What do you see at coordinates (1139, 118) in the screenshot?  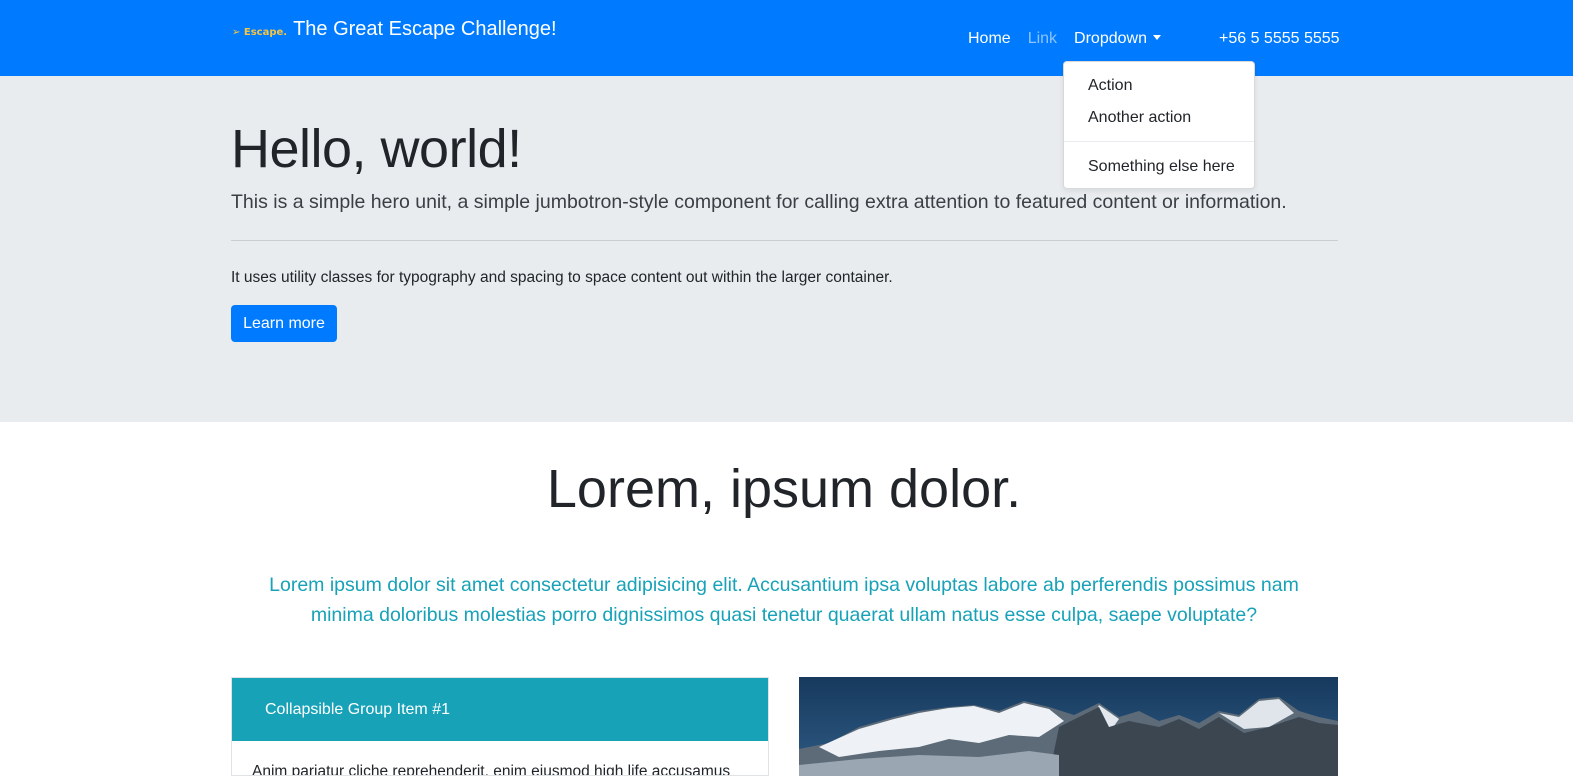 I see `dropdown-item-another-action: Another action` at bounding box center [1139, 118].